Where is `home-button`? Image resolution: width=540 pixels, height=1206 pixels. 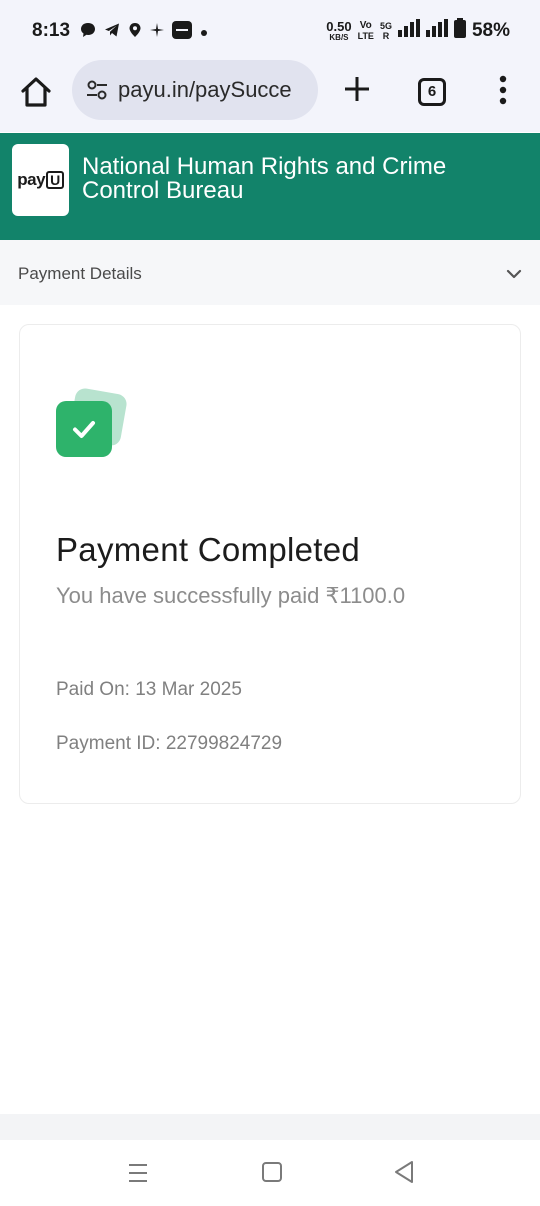
home-button is located at coordinates (36, 92).